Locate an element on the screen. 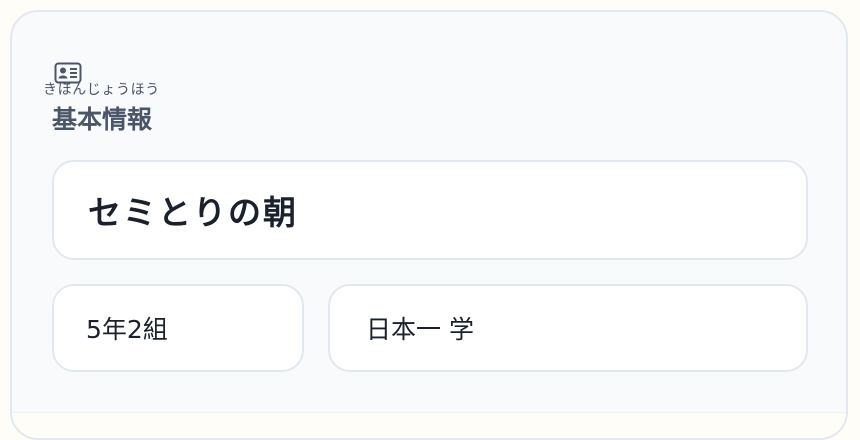 The height and width of the screenshot is (440, 860). card-footer is located at coordinates (429, 425).